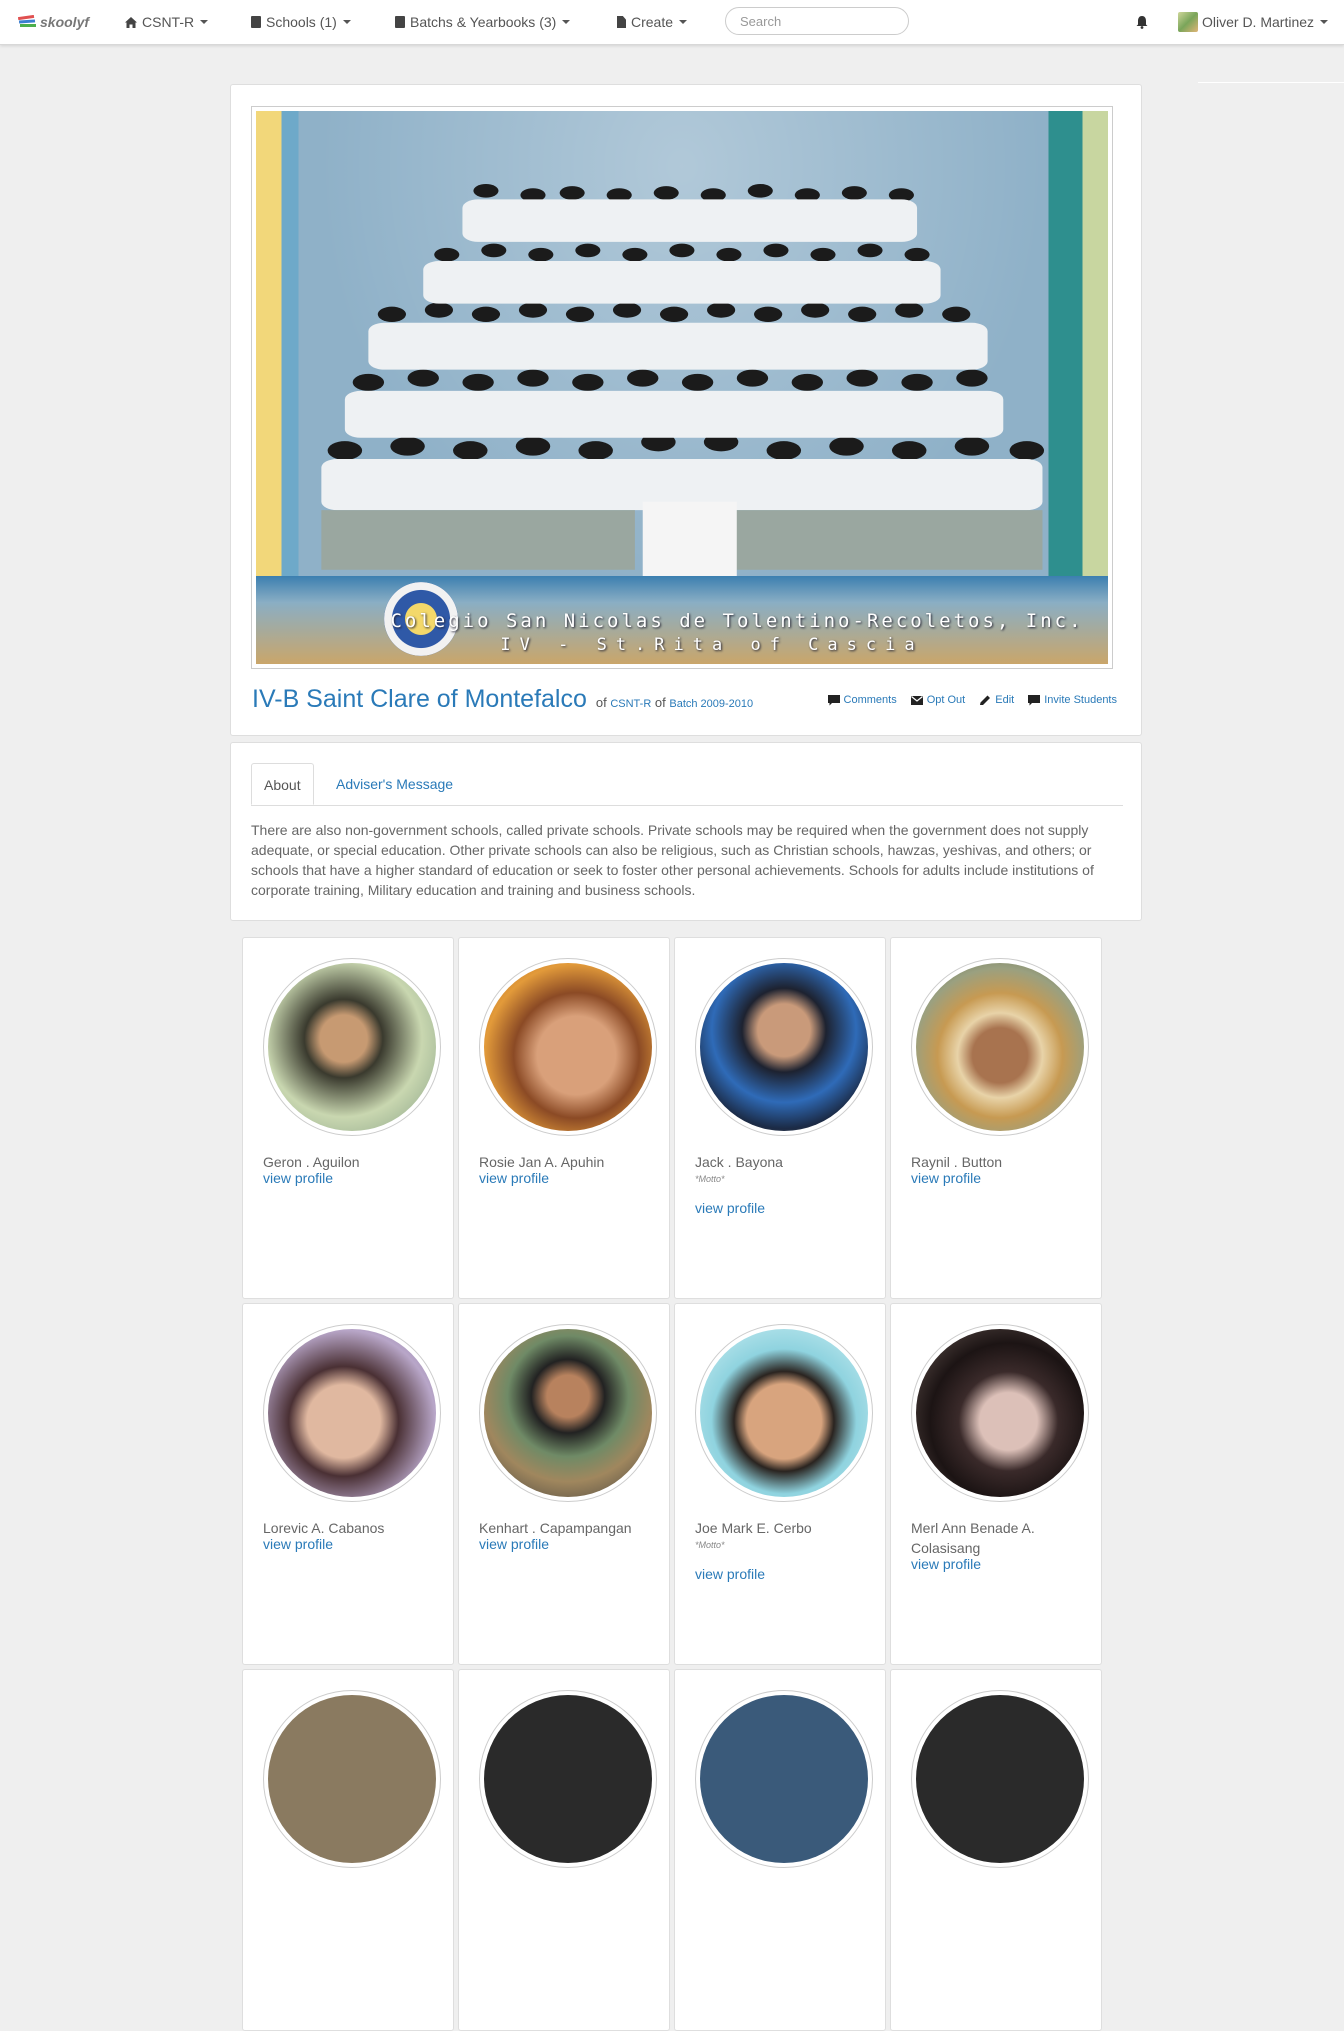  Describe the element at coordinates (311, 1162) in the screenshot. I see `student-name: Geron . Aguilon` at that location.